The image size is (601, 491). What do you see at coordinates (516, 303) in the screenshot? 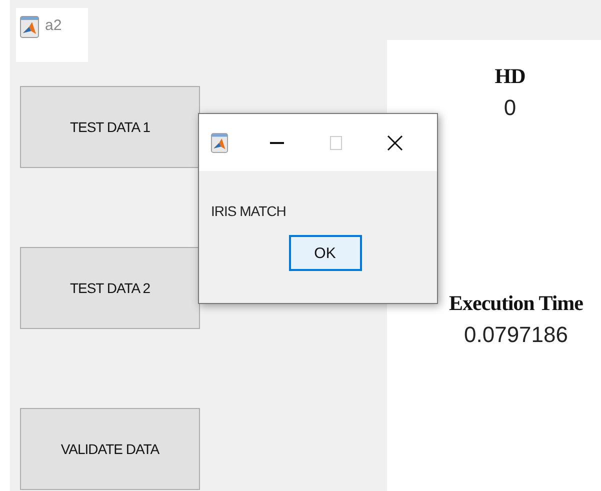
I see `result-label: Execution Time` at bounding box center [516, 303].